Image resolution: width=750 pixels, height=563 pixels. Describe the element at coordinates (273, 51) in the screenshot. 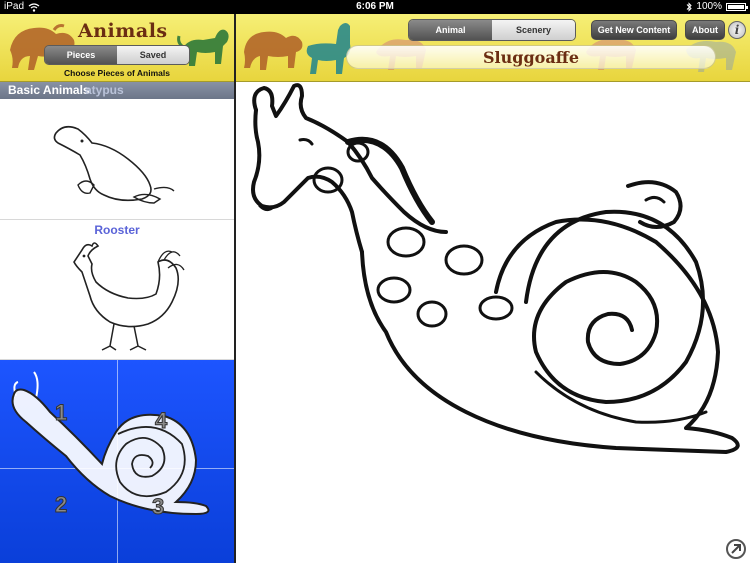

I see `bear-silhouette-icon` at that location.